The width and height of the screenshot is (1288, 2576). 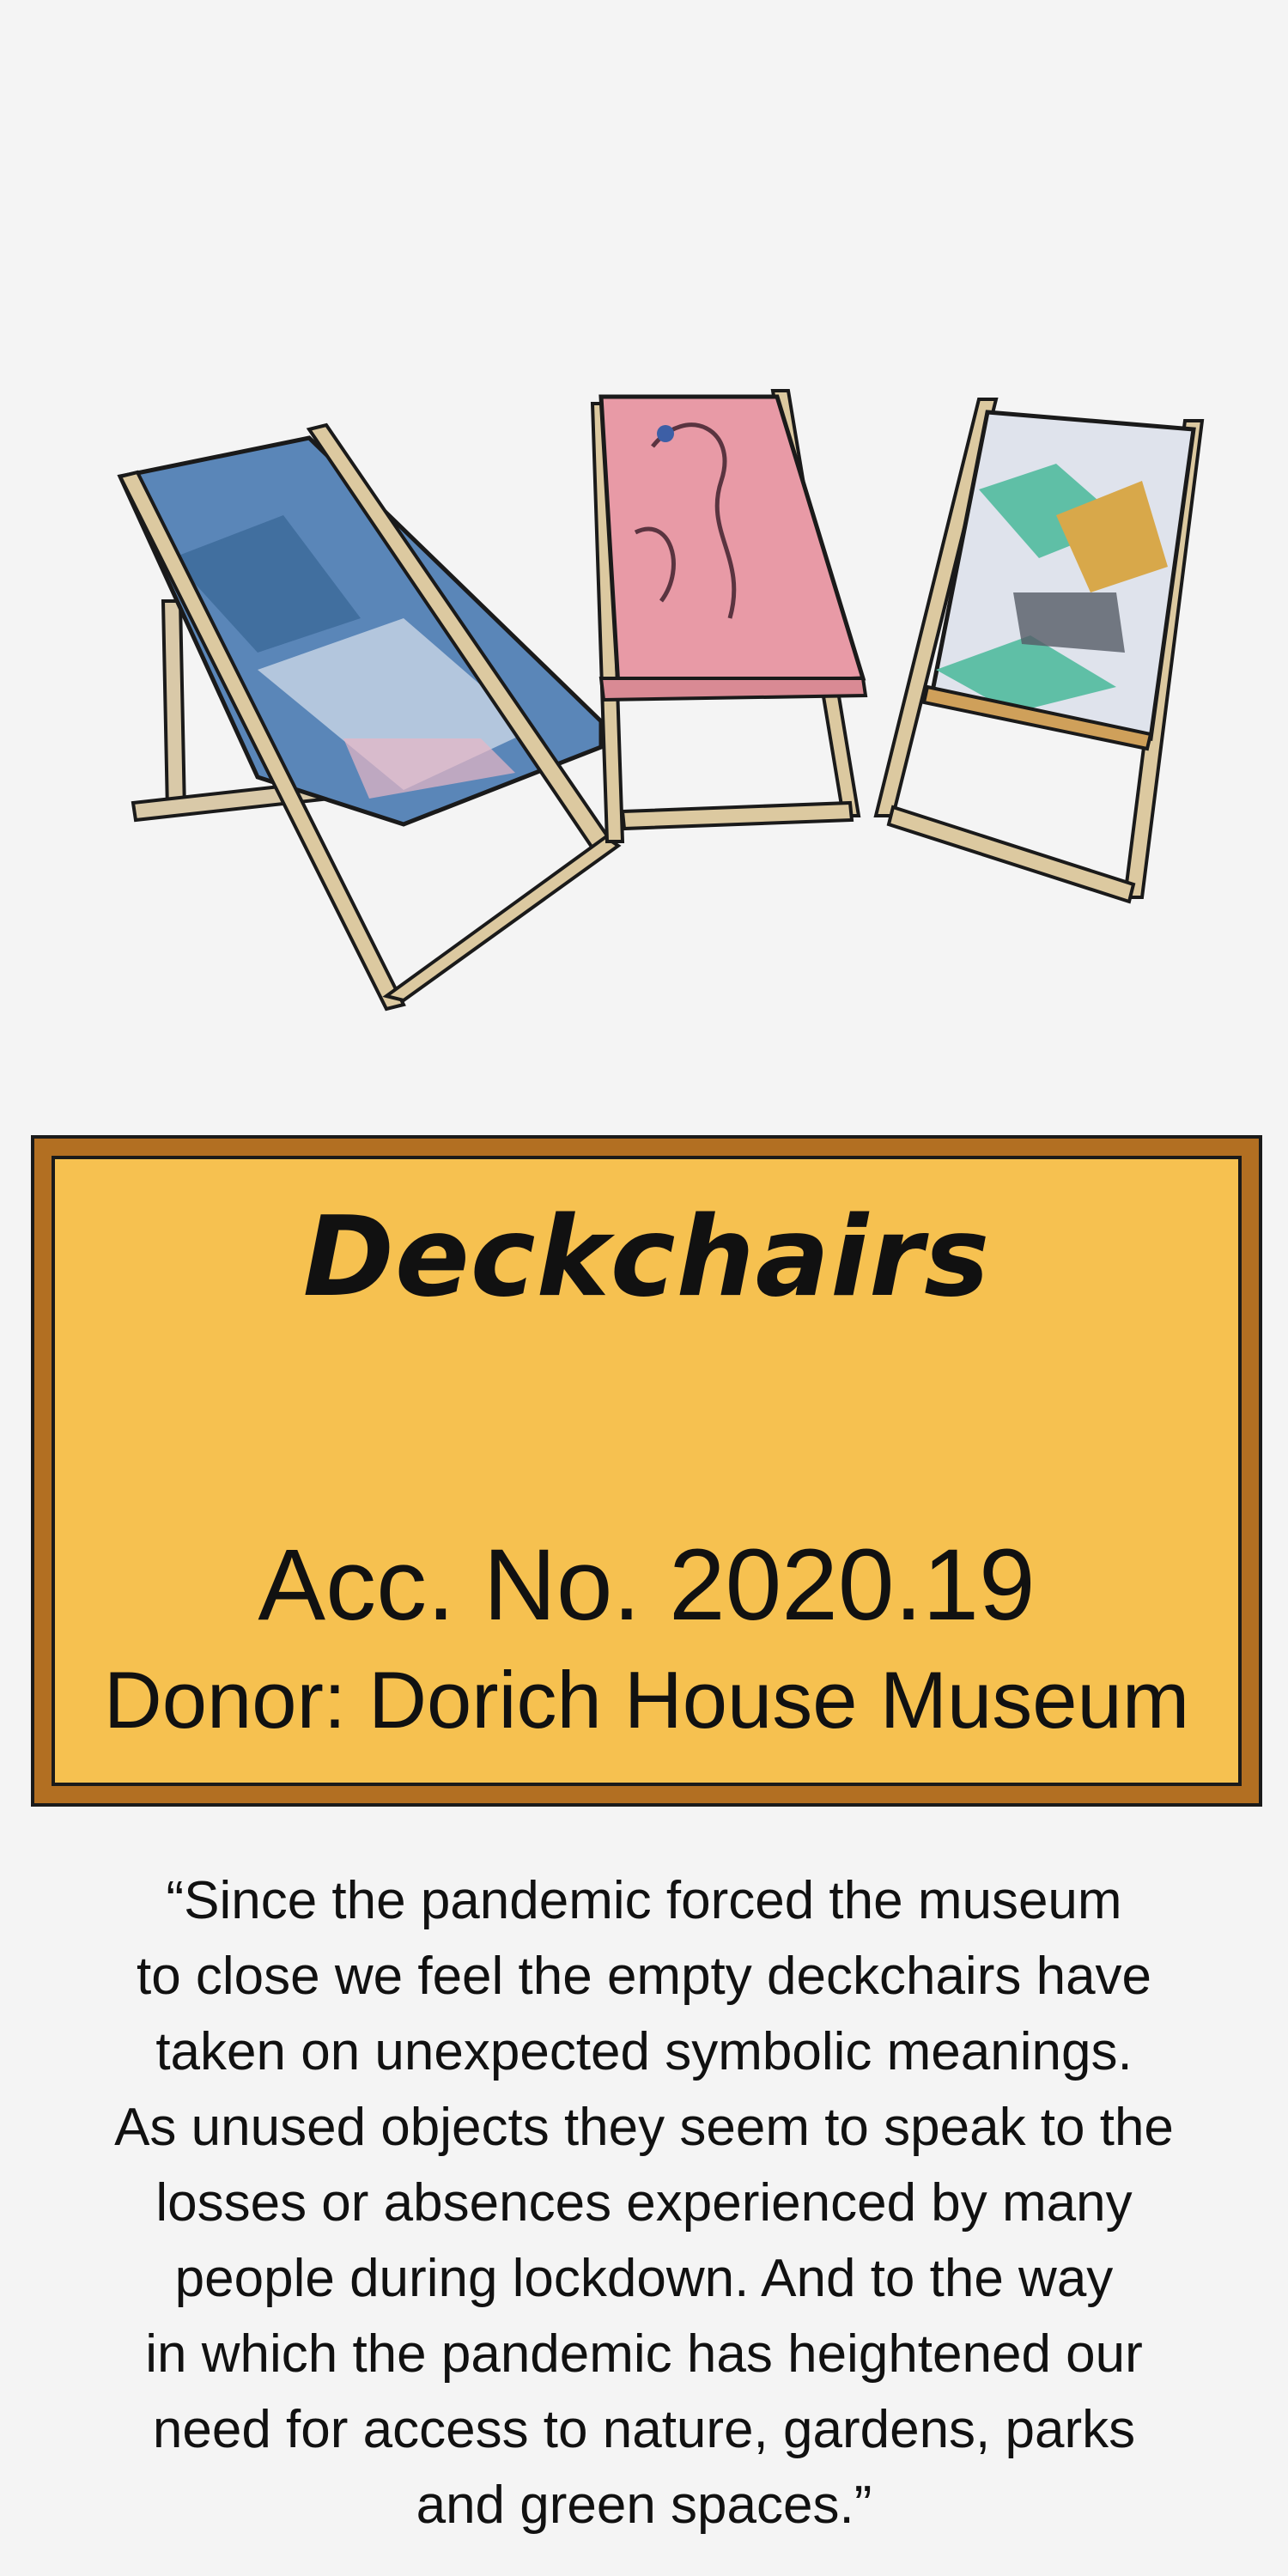 I want to click on blue-deckchair, so click(x=369, y=717).